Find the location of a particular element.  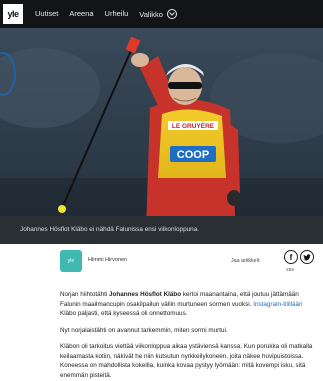

menu-button: Valikko is located at coordinates (158, 14).